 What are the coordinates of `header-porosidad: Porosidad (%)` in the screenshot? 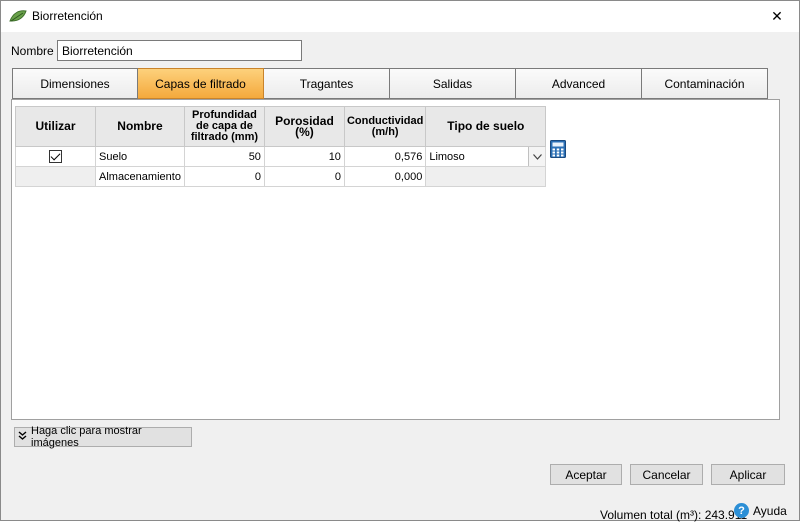 It's located at (304, 126).